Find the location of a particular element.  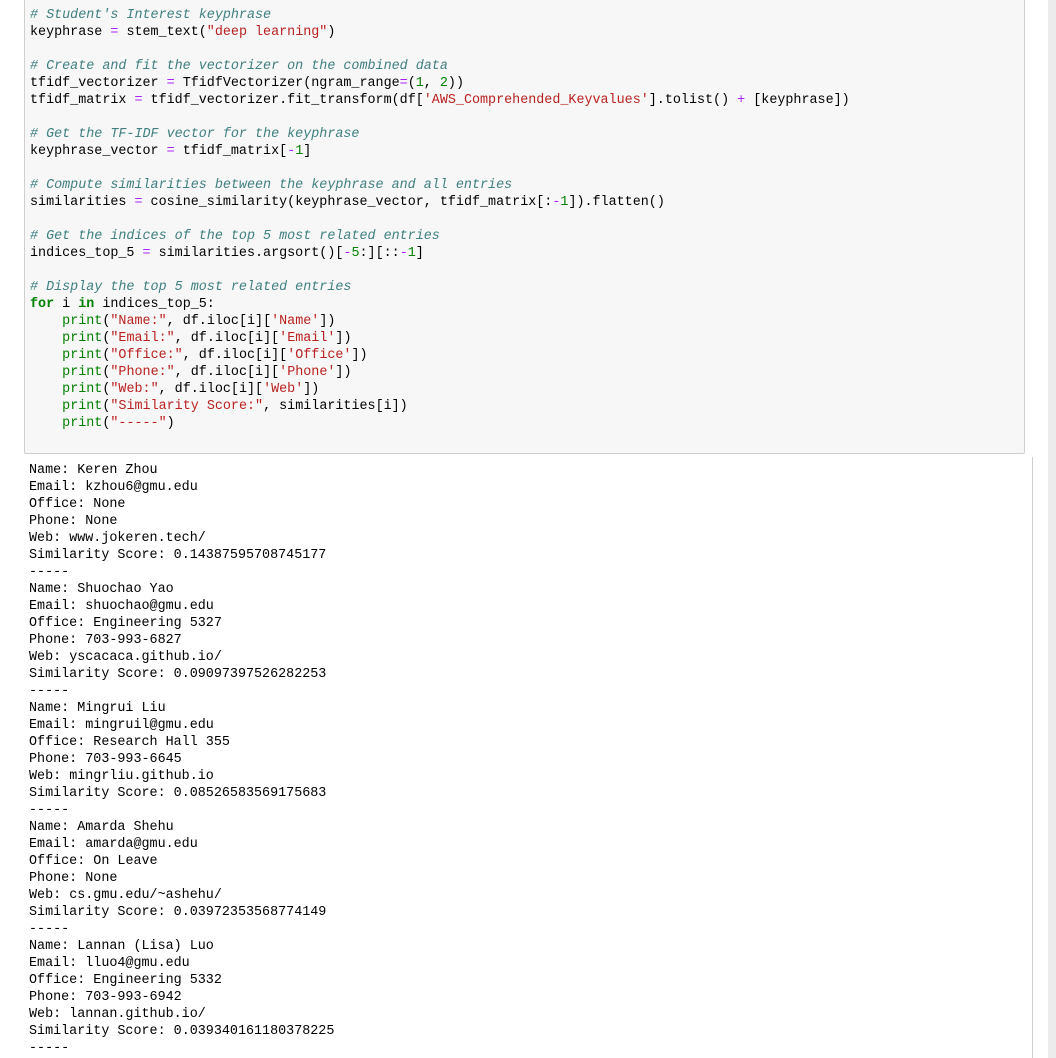

scrollbar-track is located at coordinates (1052, 529).